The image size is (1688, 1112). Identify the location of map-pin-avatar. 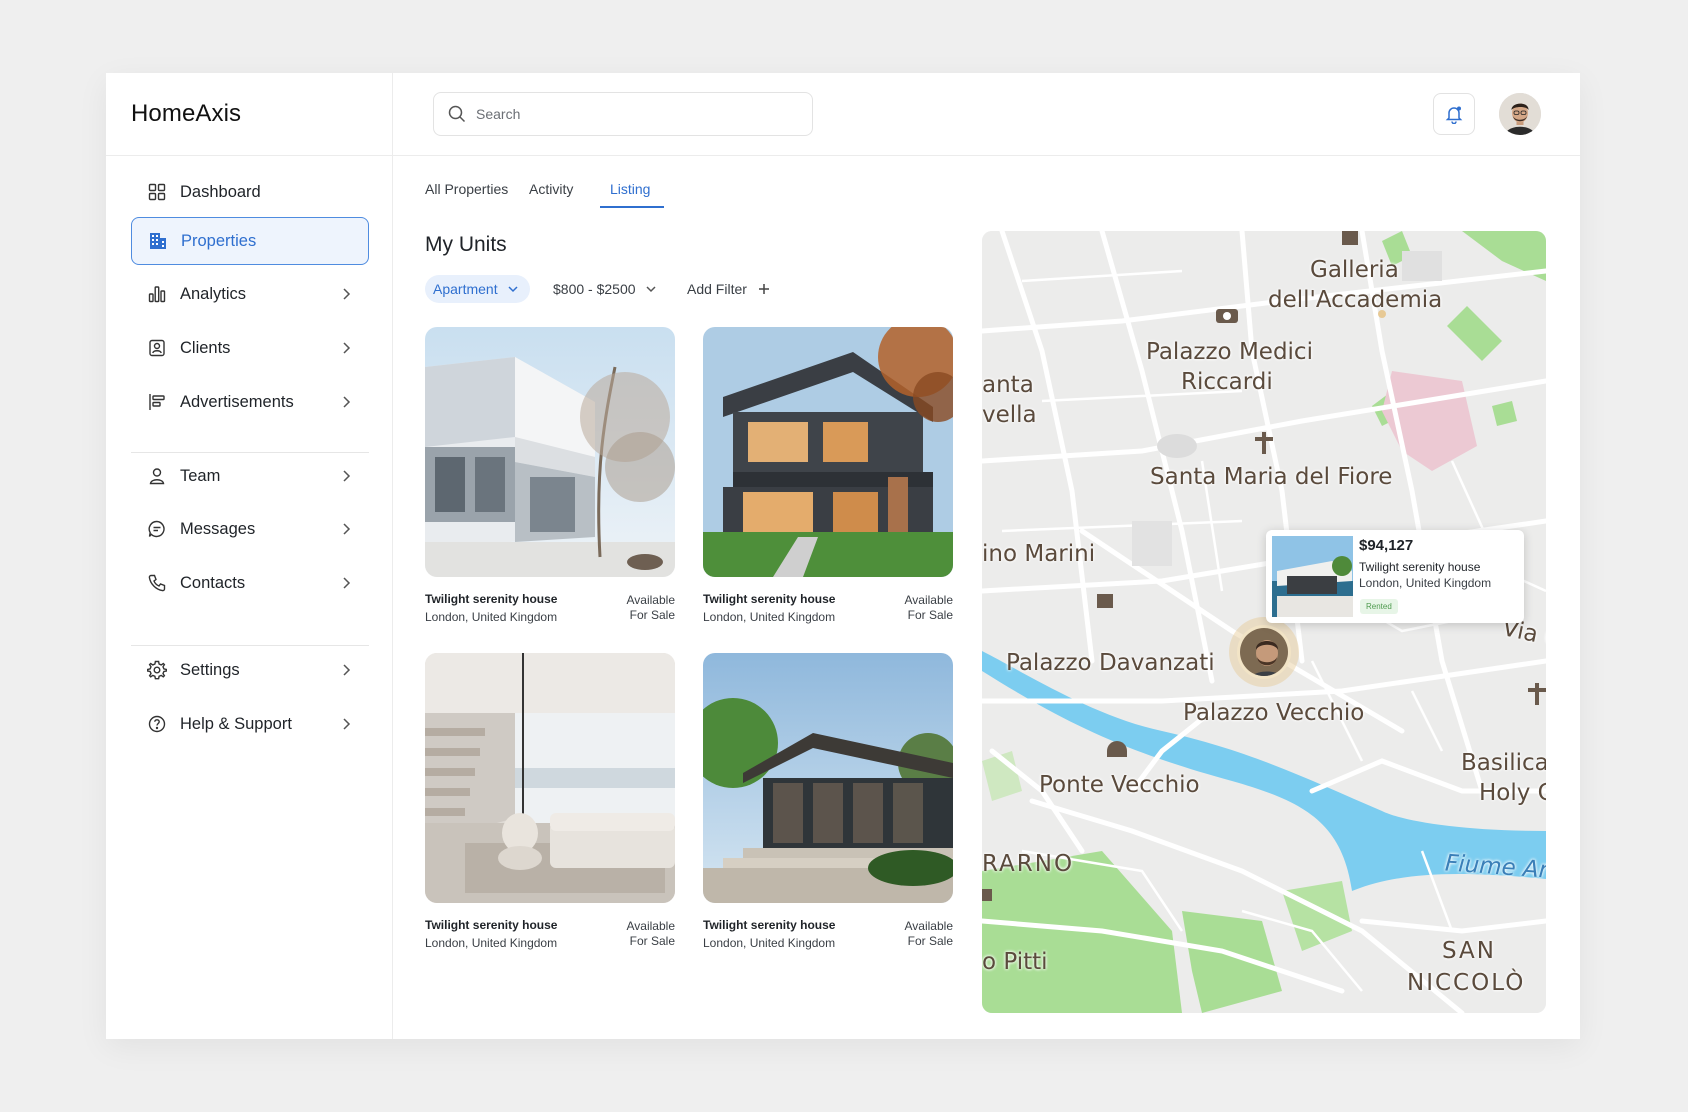
(1264, 652).